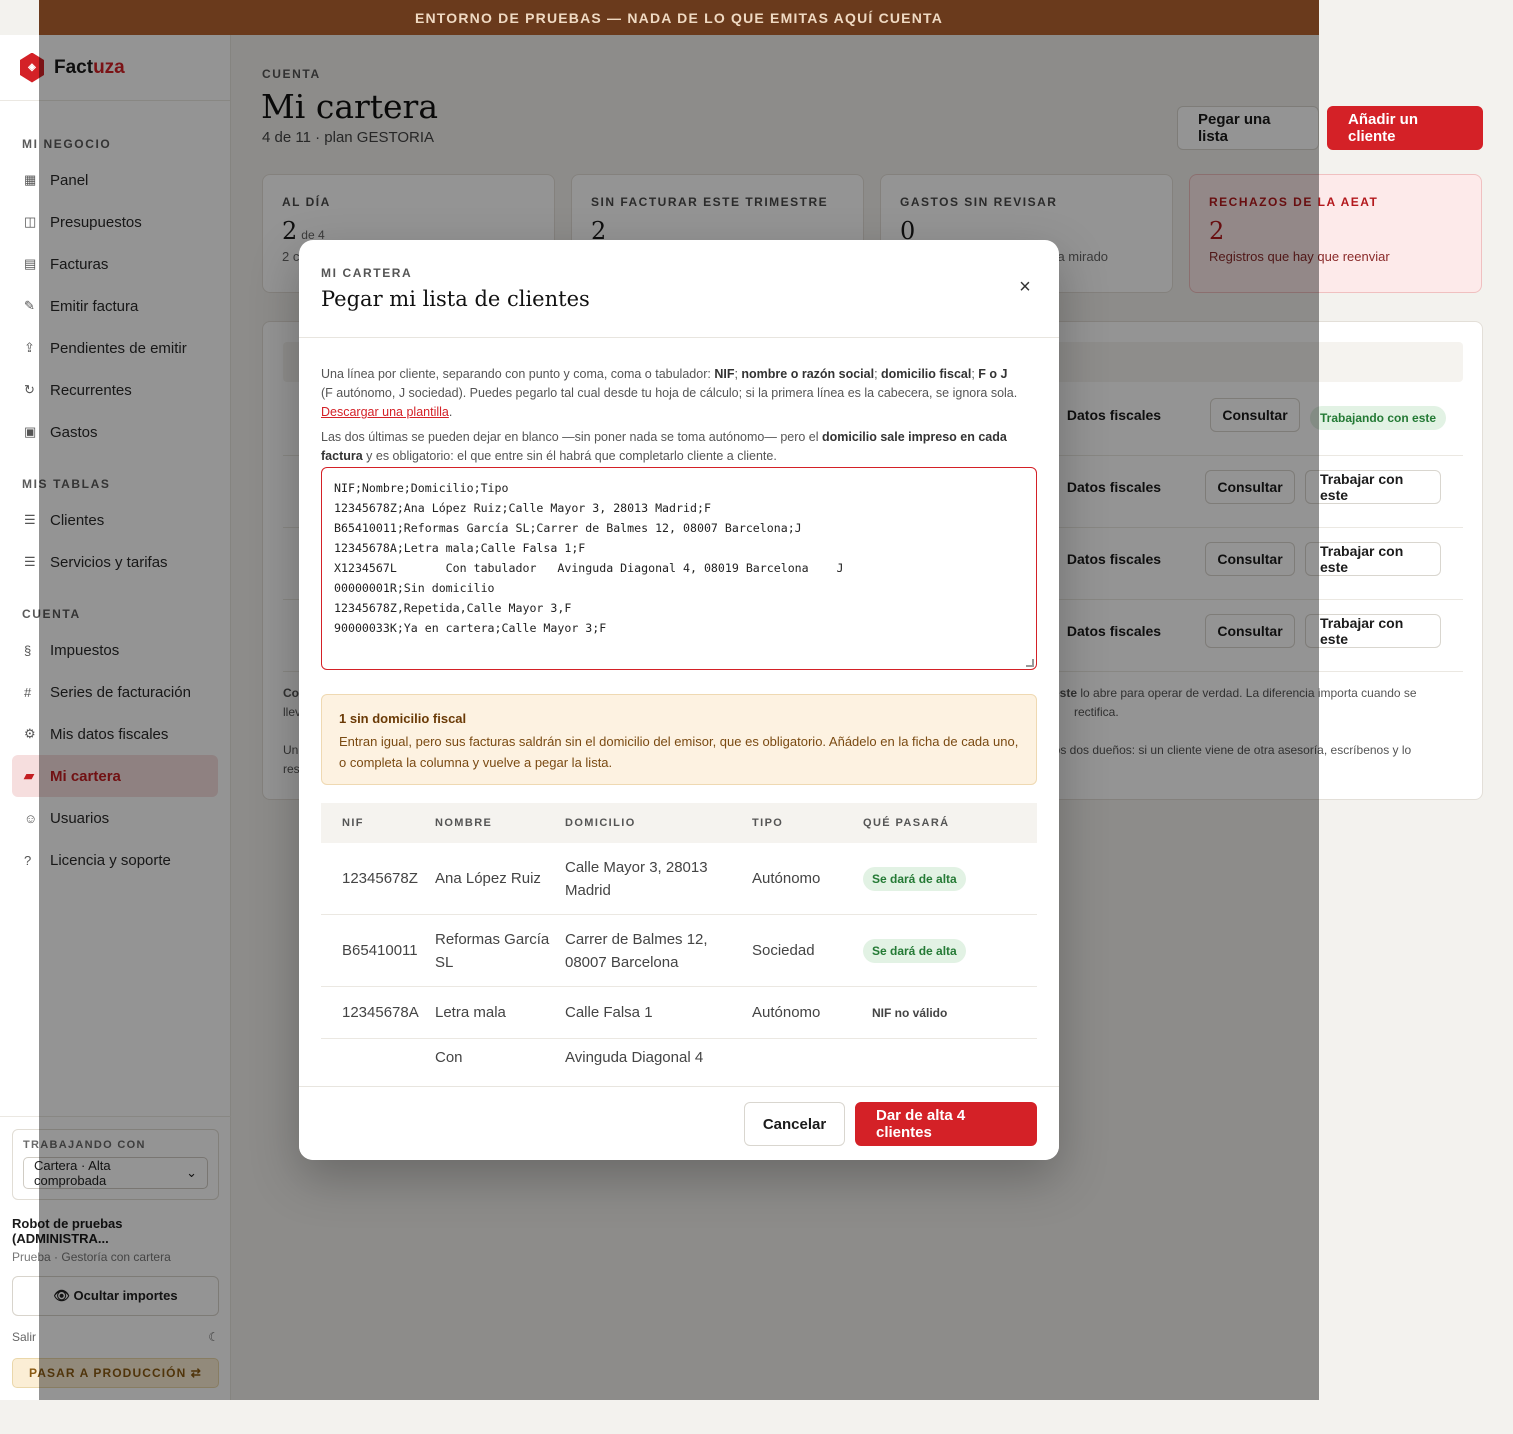 The image size is (1513, 1434). I want to click on cancel-button: Cancelar, so click(794, 1124).